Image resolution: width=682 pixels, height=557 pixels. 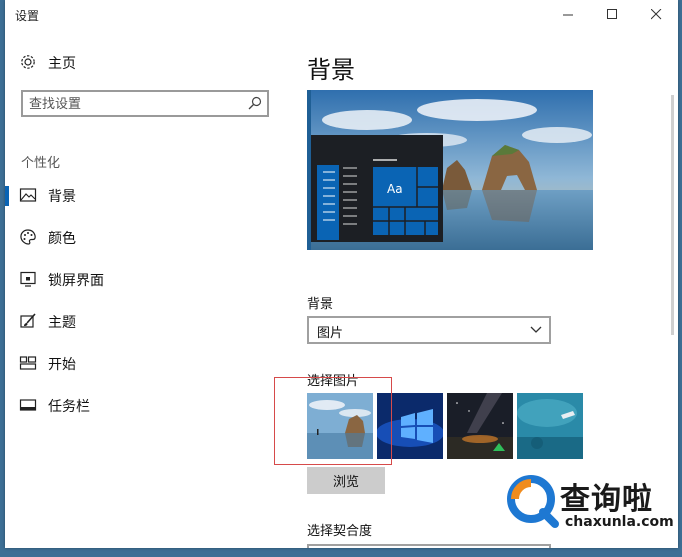 I want to click on search-box, so click(x=145, y=103).